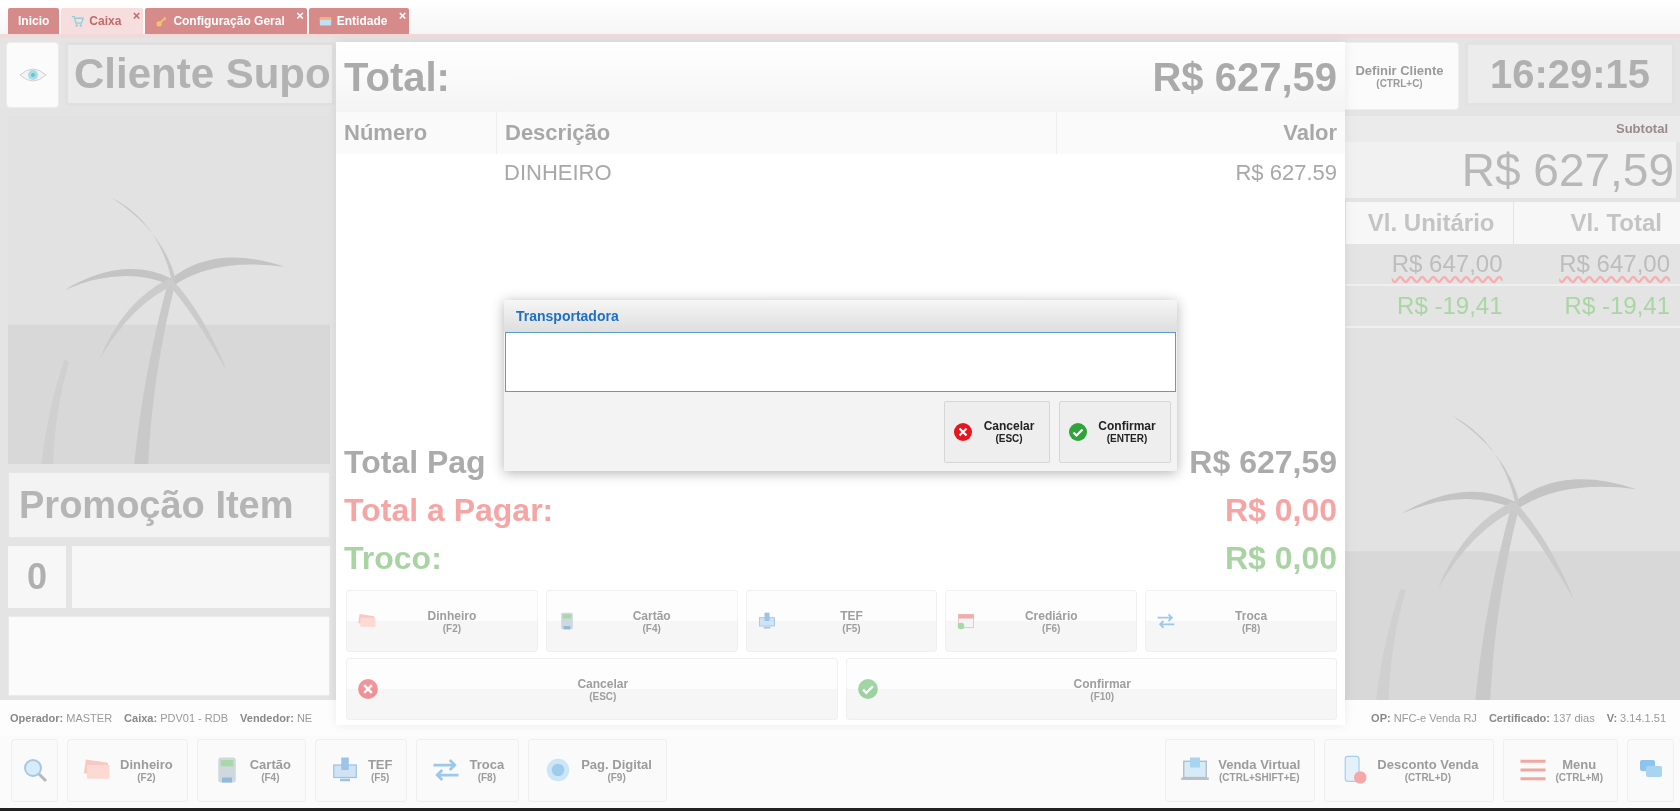 The width and height of the screenshot is (1680, 811). Describe the element at coordinates (34, 21) in the screenshot. I see `tab-label: Inicio` at that location.